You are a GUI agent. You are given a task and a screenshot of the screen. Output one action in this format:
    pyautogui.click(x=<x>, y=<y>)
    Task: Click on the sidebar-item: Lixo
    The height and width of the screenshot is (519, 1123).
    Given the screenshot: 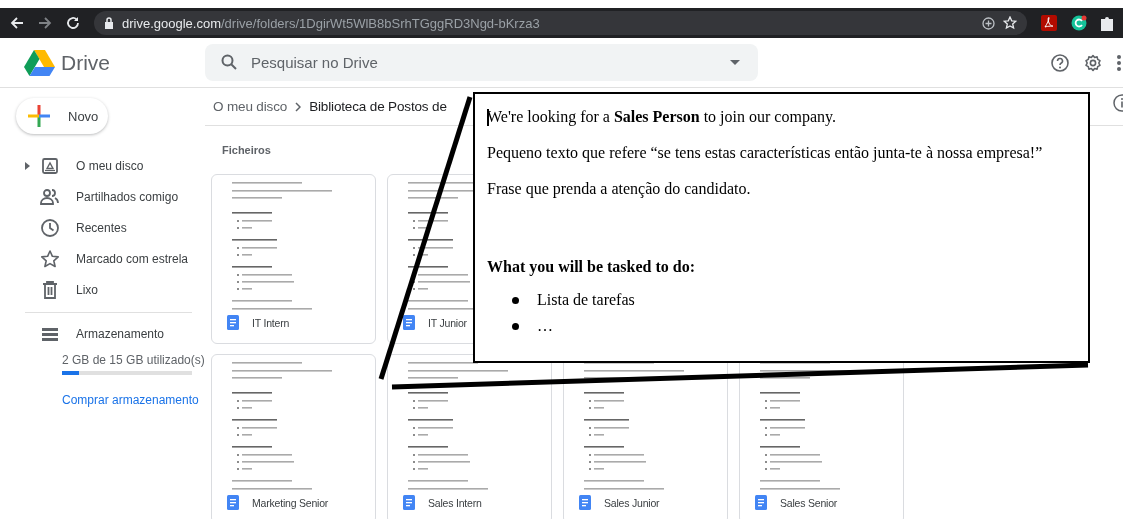 What is the action you would take?
    pyautogui.click(x=87, y=289)
    